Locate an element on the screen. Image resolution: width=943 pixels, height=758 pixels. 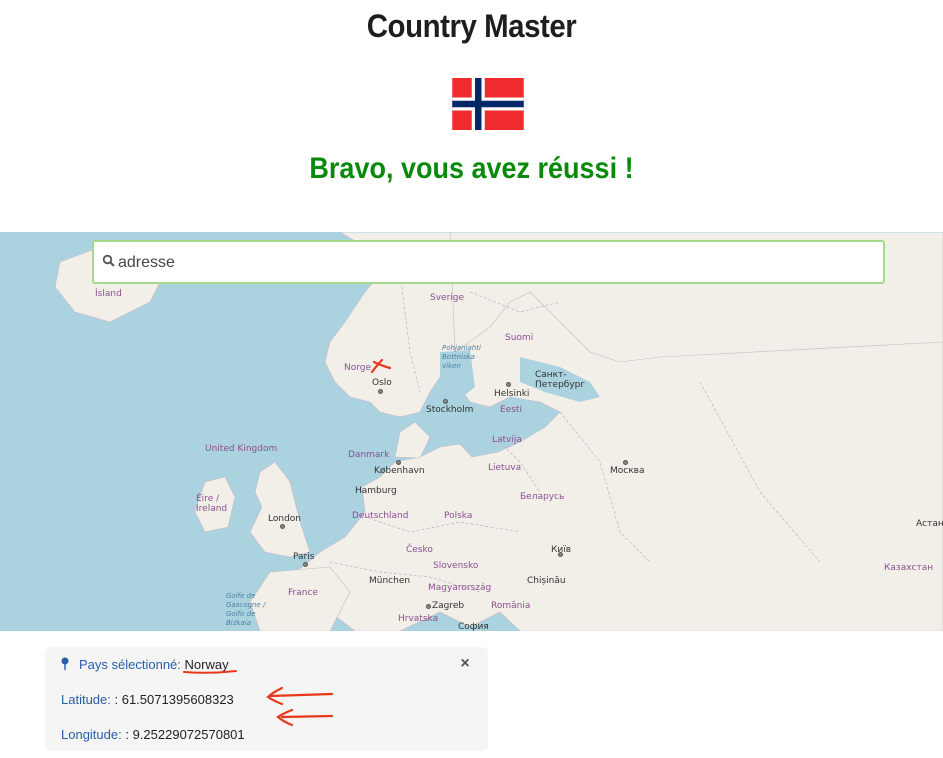
map-label-biscay: Golfe de Gascogne / Golfo de Bizkaia is located at coordinates (246, 609).